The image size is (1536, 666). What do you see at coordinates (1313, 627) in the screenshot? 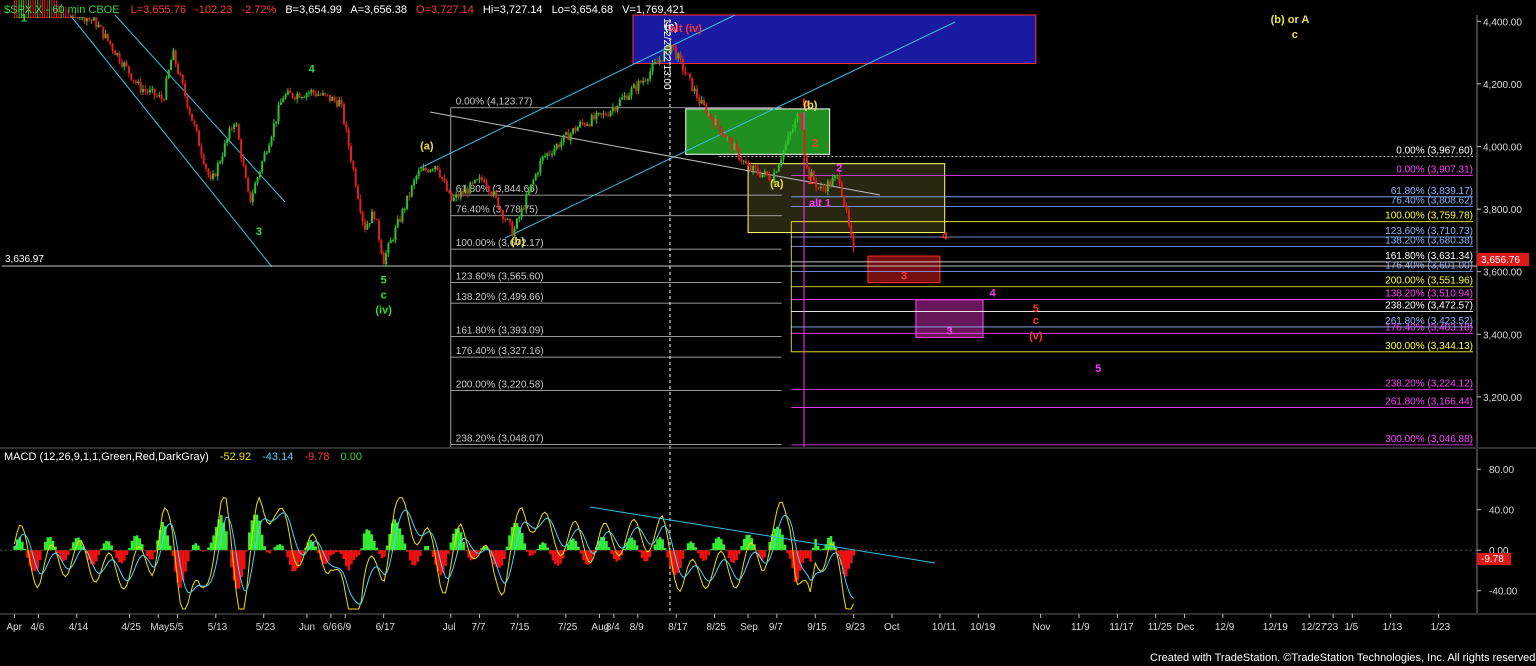
I see `date-tick-label: 12/27` at bounding box center [1313, 627].